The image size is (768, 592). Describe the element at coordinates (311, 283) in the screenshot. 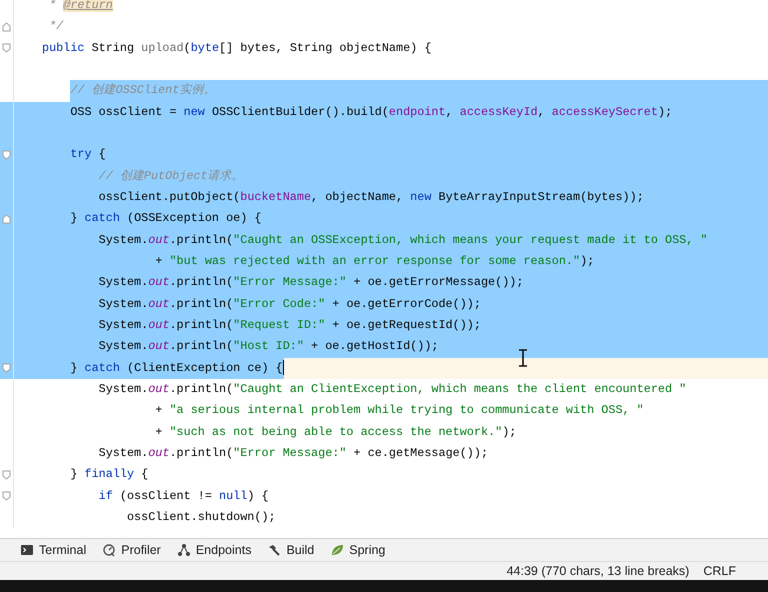

I see `code-line: System.out.println("Error Message:" + oe.getErrorMessage());` at that location.